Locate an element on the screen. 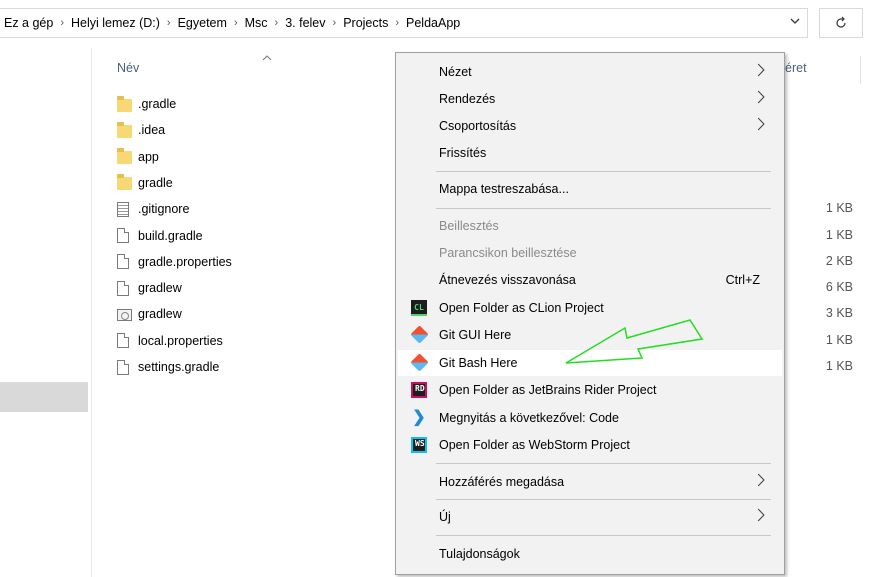 This screenshot has width=871, height=577. list-item: gradle is located at coordinates (145, 183).